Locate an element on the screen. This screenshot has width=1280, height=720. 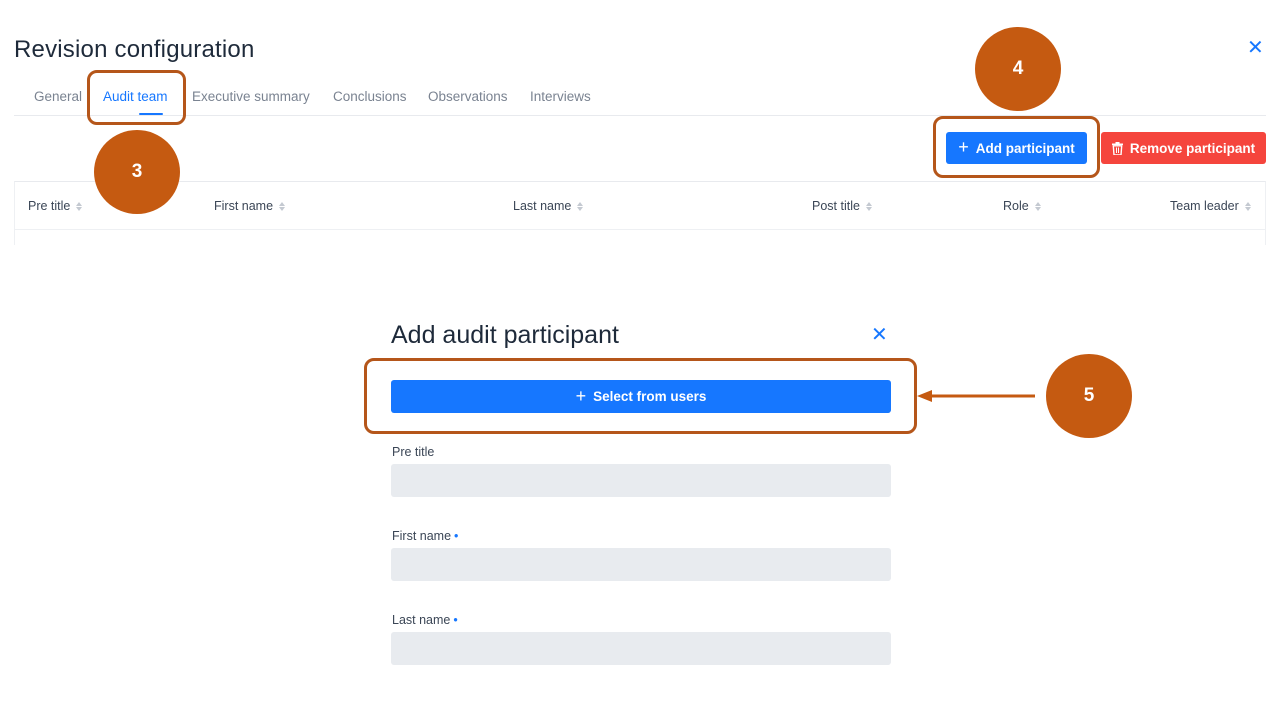
trash-icon is located at coordinates (1117, 148).